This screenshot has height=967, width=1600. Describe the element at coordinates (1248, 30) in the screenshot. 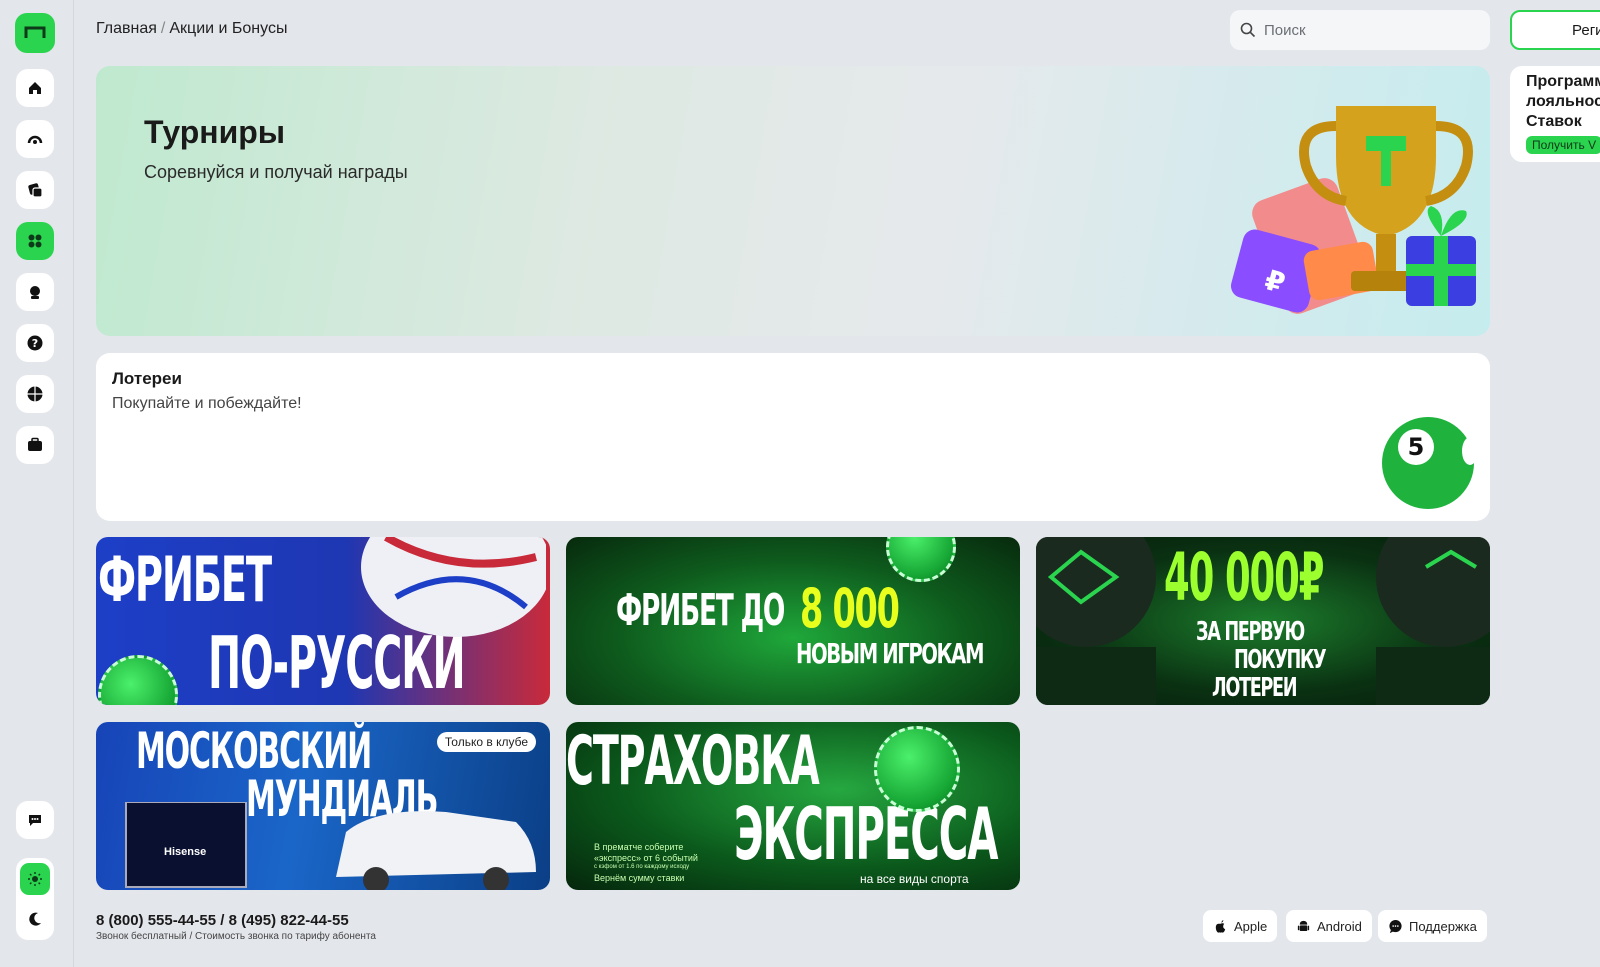

I see `search-icon` at that location.